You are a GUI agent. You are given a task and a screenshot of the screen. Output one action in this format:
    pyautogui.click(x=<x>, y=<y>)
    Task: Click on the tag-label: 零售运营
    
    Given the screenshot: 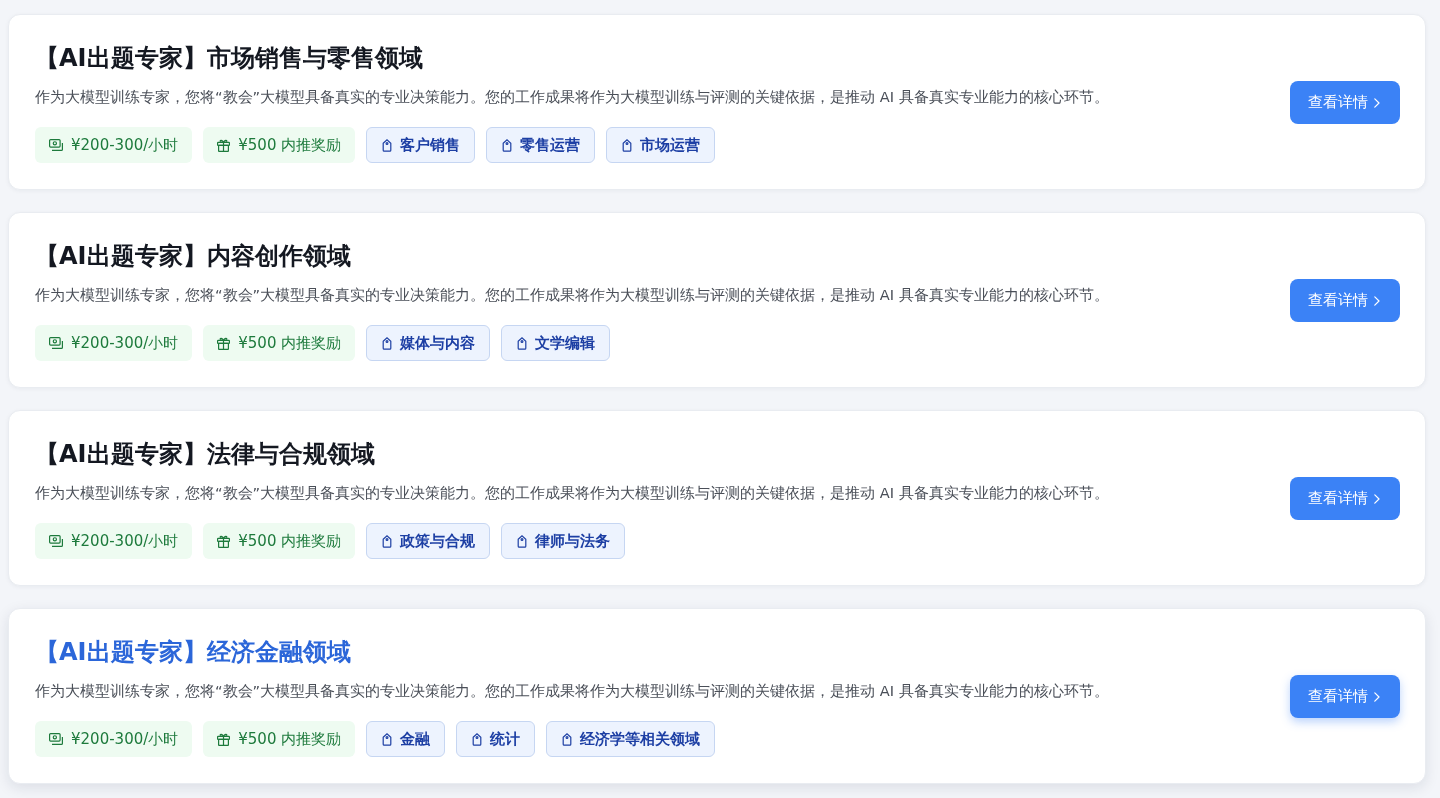 What is the action you would take?
    pyautogui.click(x=550, y=145)
    